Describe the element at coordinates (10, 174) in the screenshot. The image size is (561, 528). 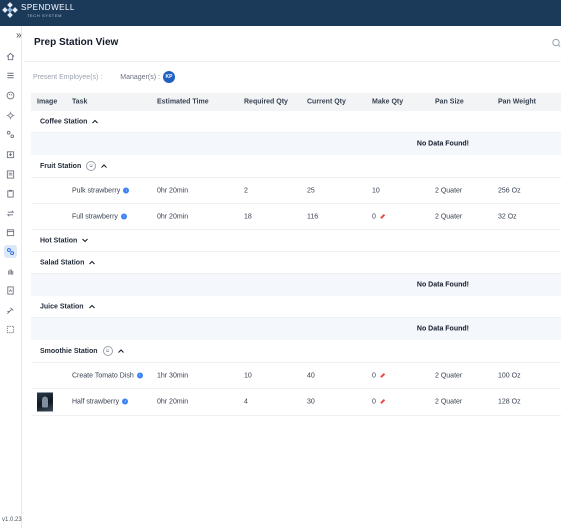
I see `list-icon` at that location.